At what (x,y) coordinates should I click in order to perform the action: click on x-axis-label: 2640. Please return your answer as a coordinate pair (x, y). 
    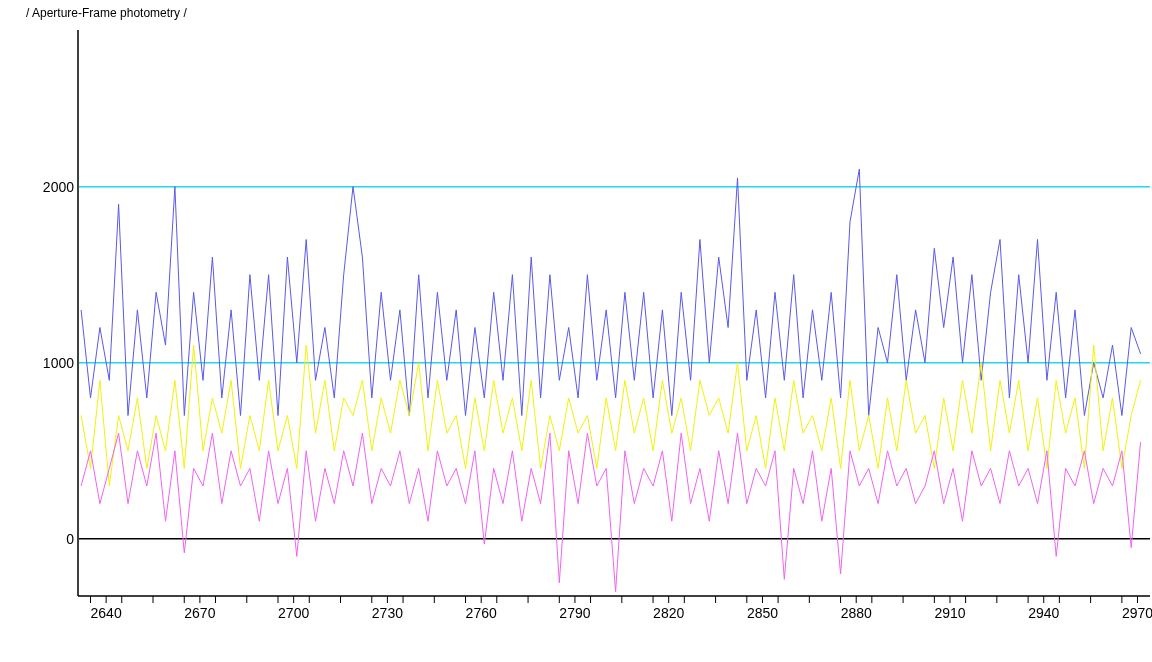
    Looking at the image, I should click on (106, 613).